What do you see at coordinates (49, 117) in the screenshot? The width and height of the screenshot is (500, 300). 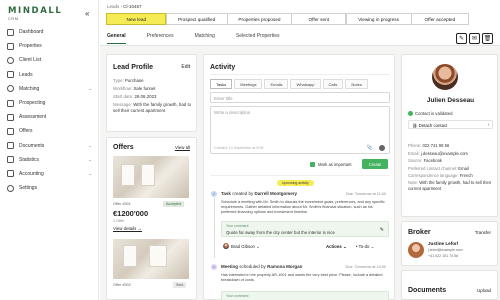 I see `sidebar-item-assessment: Assessment` at bounding box center [49, 117].